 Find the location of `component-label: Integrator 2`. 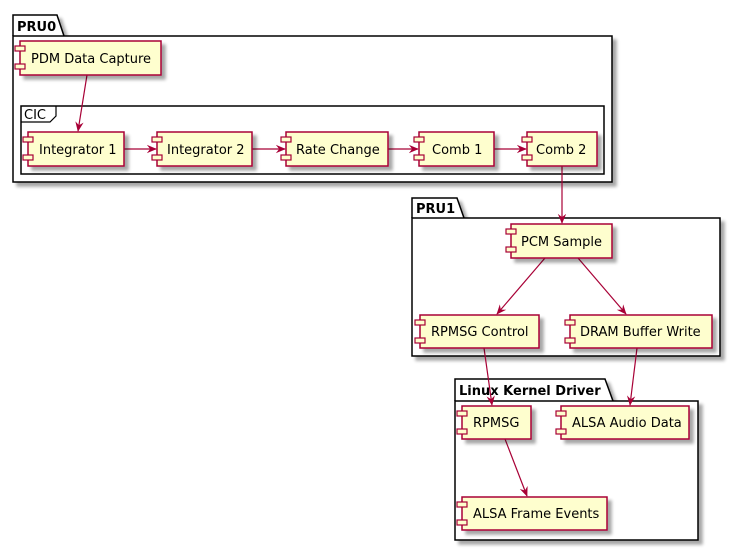

component-label: Integrator 2 is located at coordinates (206, 150).